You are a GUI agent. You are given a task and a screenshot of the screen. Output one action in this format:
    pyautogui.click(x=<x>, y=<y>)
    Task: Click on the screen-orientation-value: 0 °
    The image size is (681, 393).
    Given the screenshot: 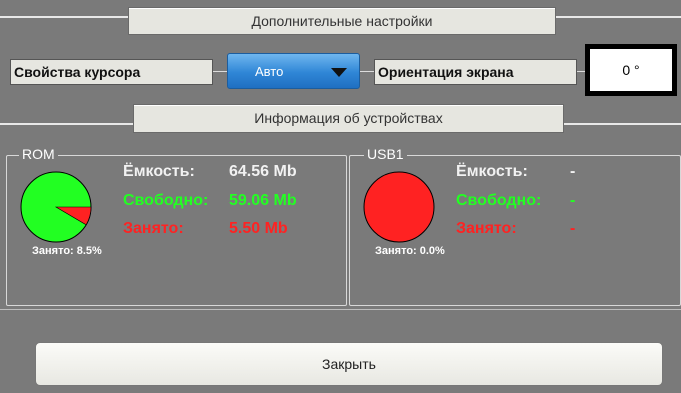 What is the action you would take?
    pyautogui.click(x=631, y=70)
    